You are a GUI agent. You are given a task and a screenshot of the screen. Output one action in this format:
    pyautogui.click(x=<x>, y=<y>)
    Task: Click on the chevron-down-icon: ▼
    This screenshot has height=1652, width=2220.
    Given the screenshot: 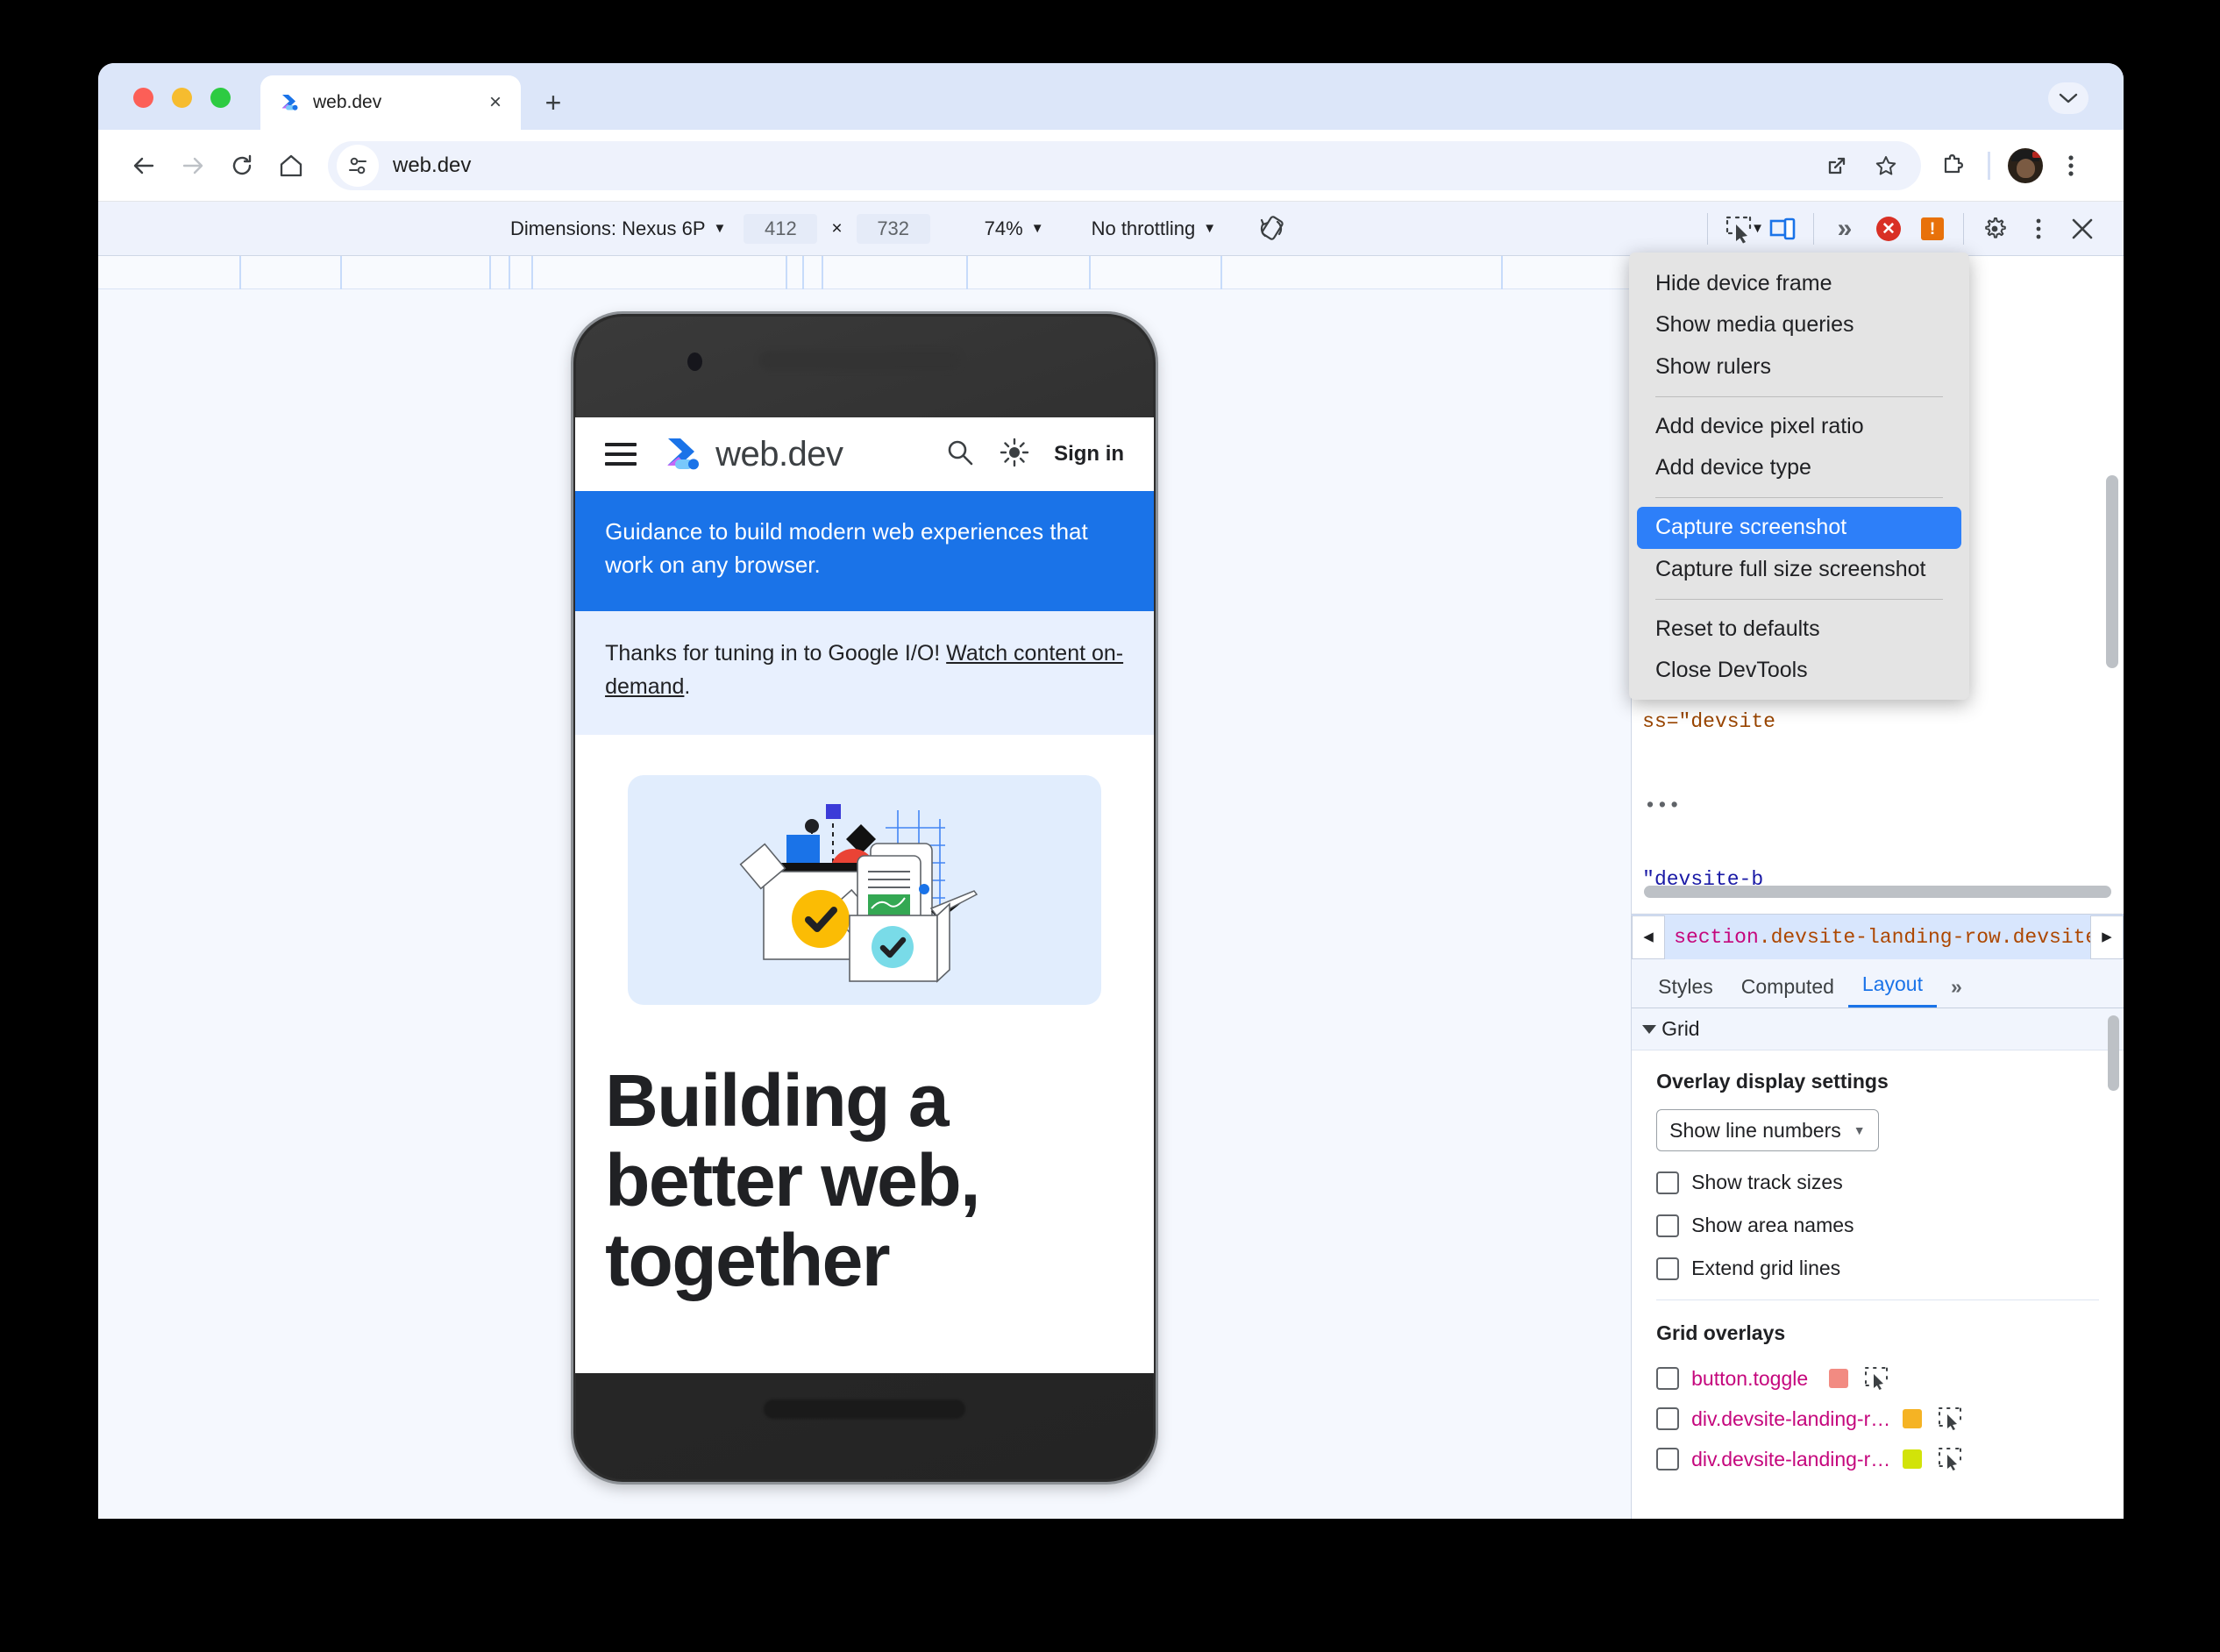 What is the action you would take?
    pyautogui.click(x=1037, y=228)
    